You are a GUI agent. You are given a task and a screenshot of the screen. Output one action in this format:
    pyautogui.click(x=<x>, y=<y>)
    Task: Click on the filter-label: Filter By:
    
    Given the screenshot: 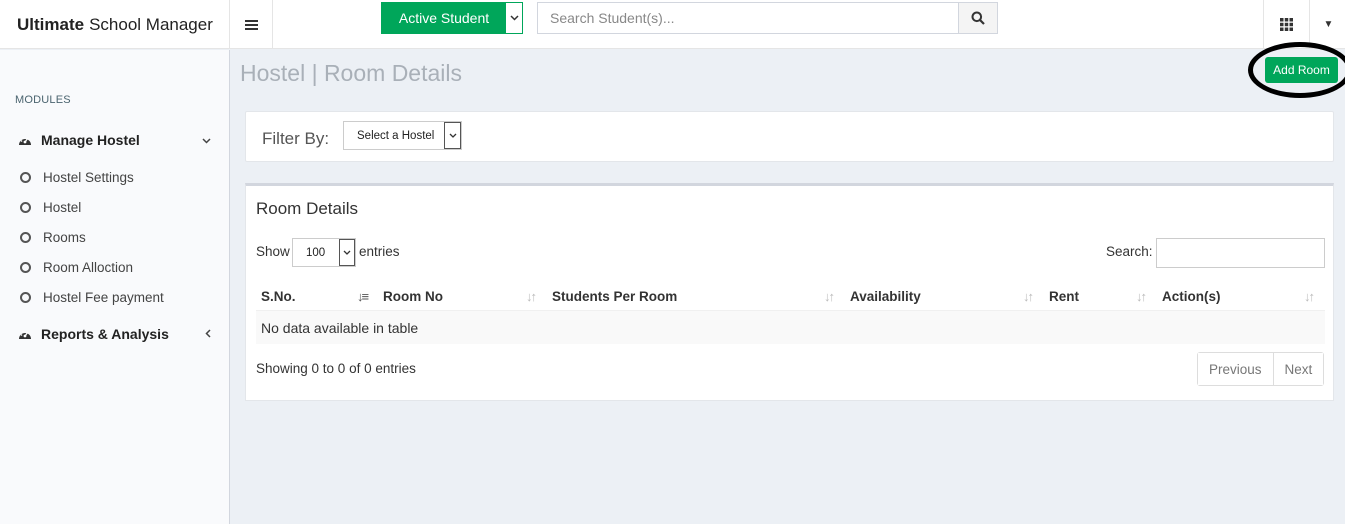 What is the action you would take?
    pyautogui.click(x=296, y=138)
    